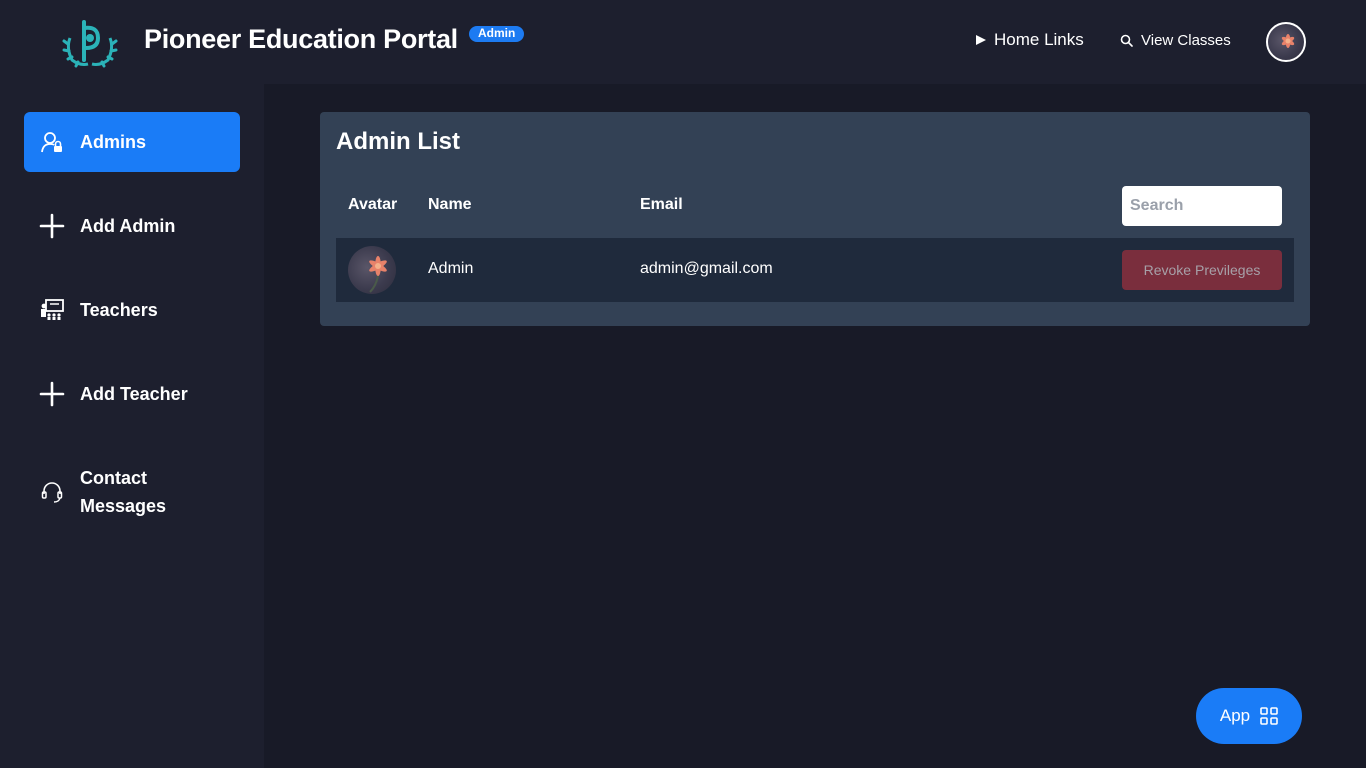 This screenshot has height=768, width=1366. I want to click on sidebar-item-admins: Admins, so click(132, 142).